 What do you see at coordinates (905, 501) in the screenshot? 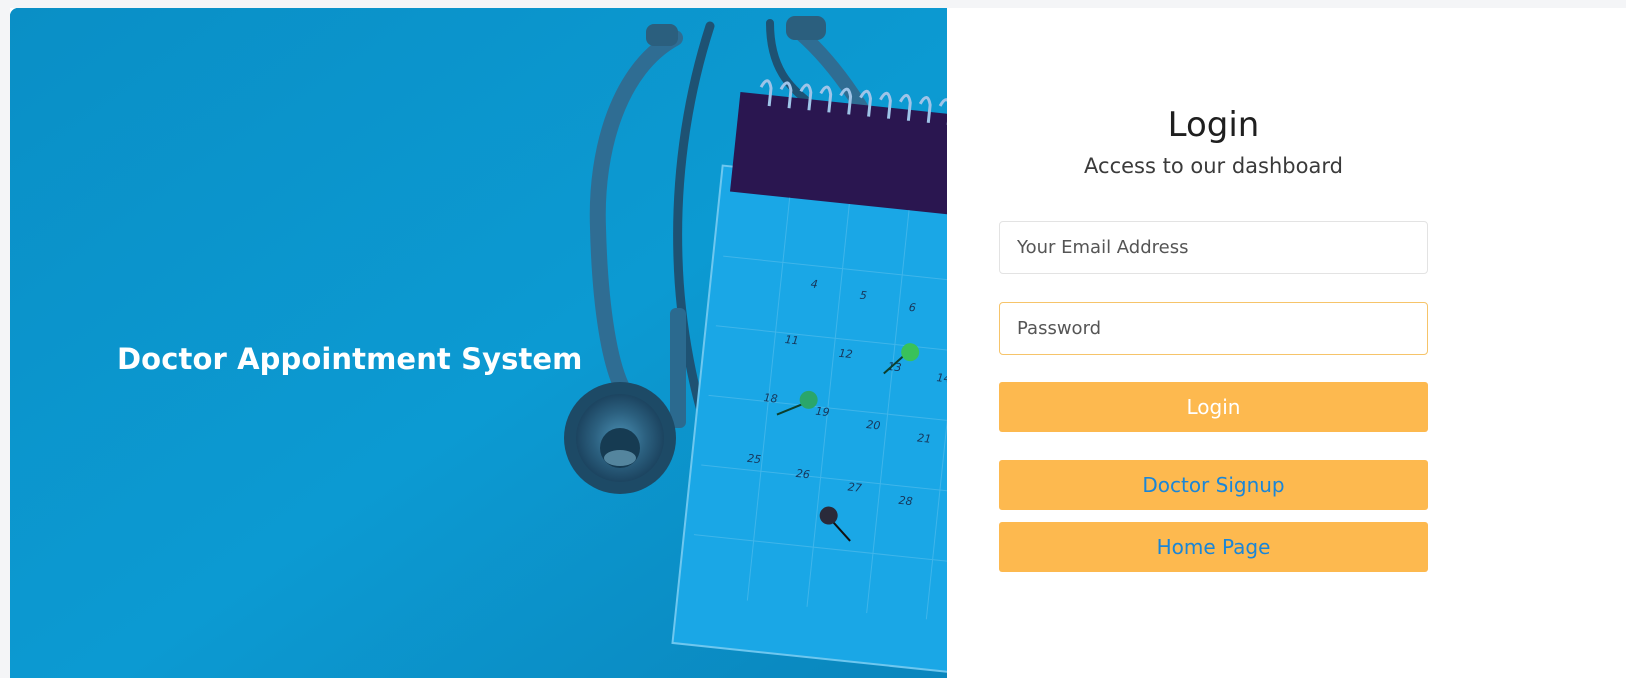
I see `calendar-number: 28` at bounding box center [905, 501].